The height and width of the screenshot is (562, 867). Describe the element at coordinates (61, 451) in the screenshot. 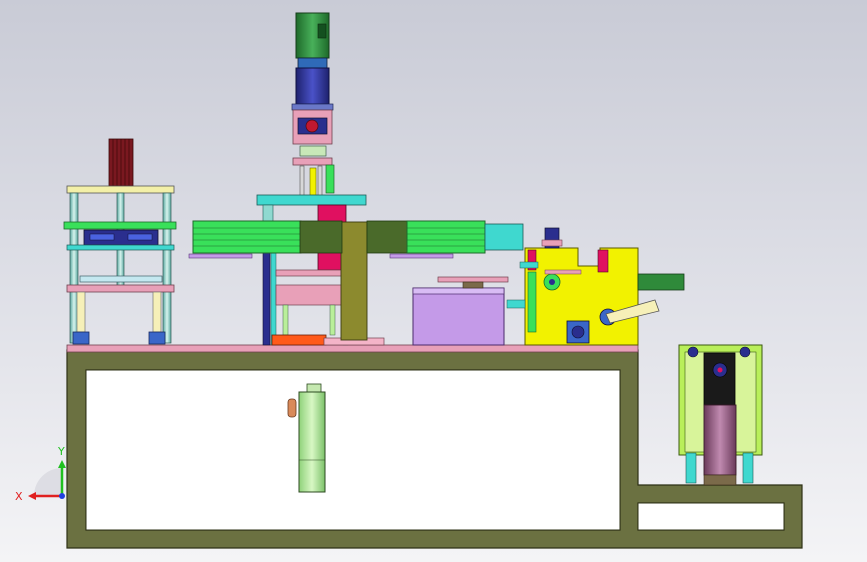

I see `y-axis-label: Y` at that location.